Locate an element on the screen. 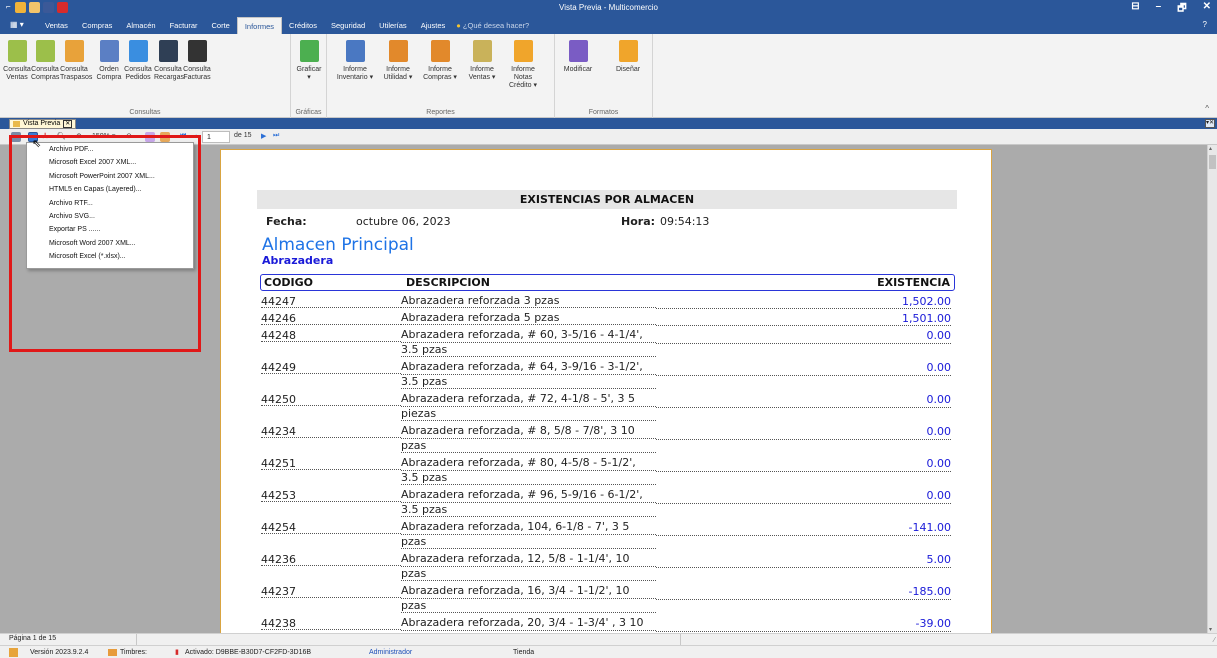  ribbon-button-label: Informe is located at coordinates (398, 69).